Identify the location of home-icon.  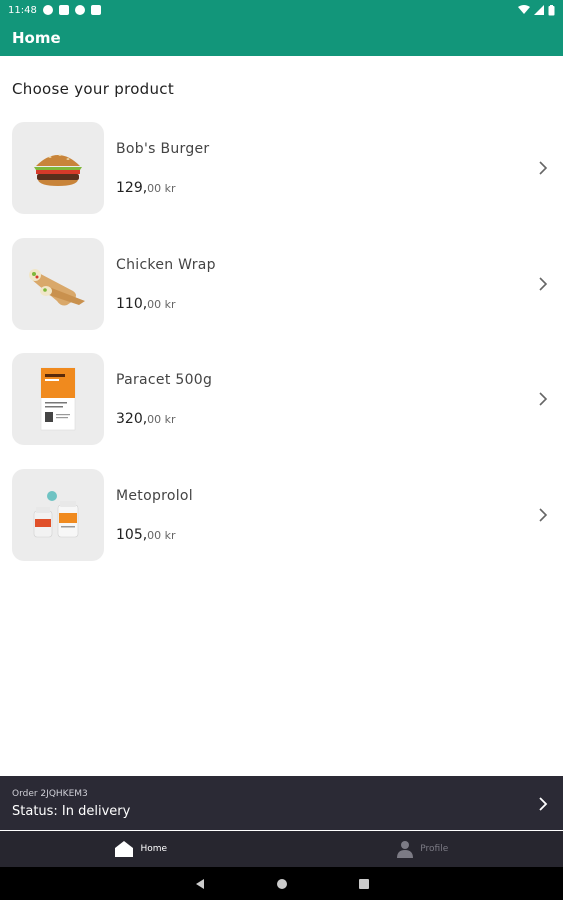
(124, 849).